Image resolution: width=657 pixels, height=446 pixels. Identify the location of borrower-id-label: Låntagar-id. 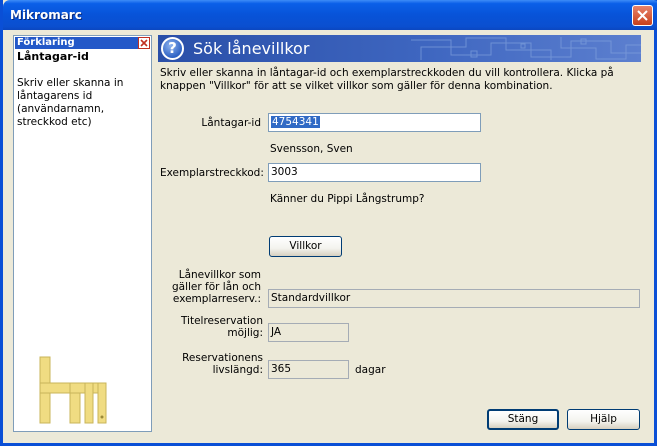
(231, 123).